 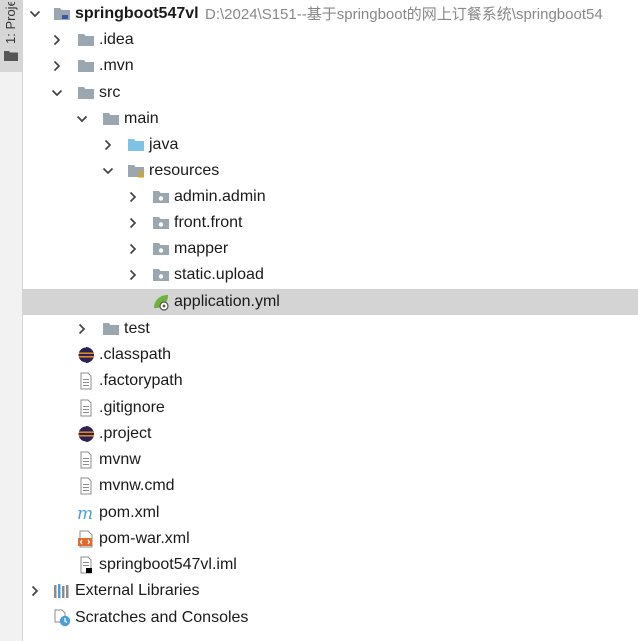 What do you see at coordinates (330, 40) in the screenshot?
I see `tree-node-idea: .idea` at bounding box center [330, 40].